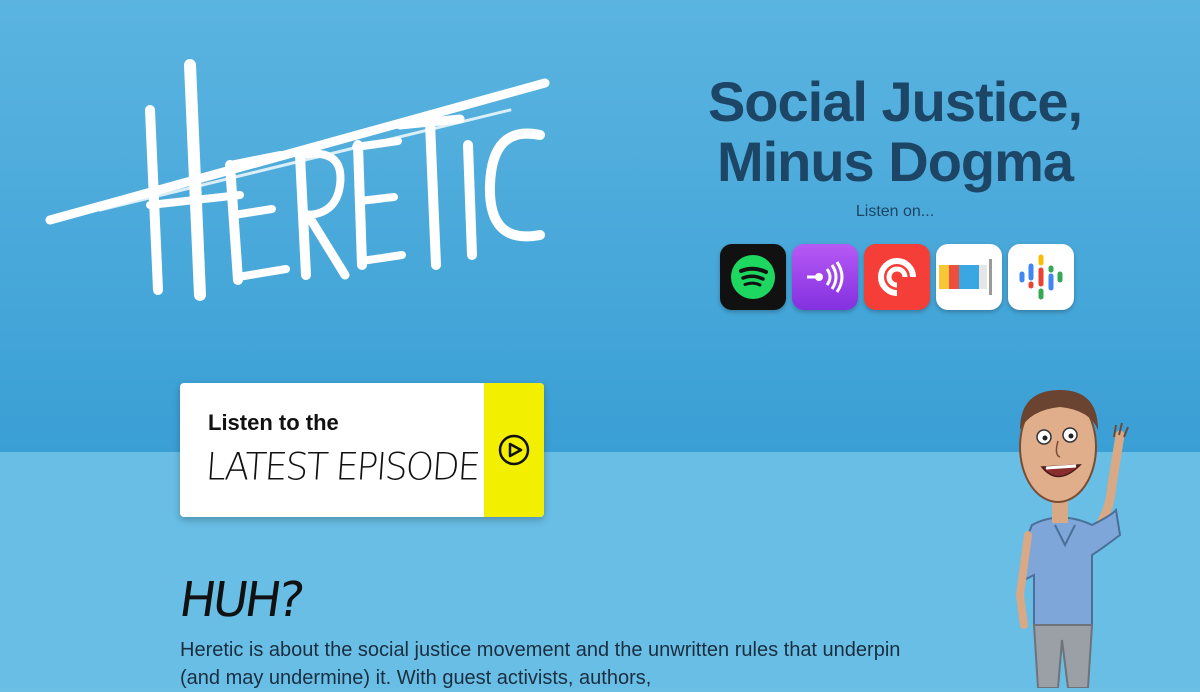 The width and height of the screenshot is (1200, 692). I want to click on google-podcasts-icon, so click(1041, 277).